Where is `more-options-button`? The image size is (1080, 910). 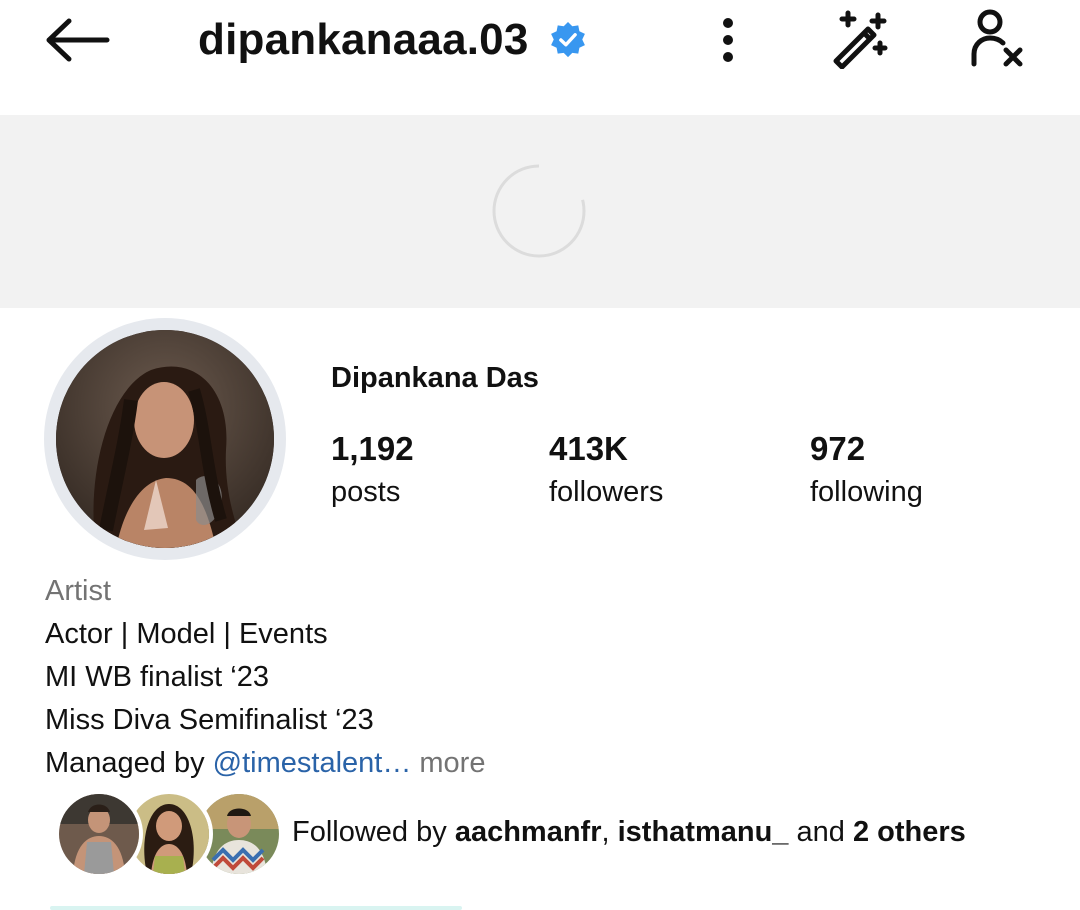 more-options-button is located at coordinates (728, 40).